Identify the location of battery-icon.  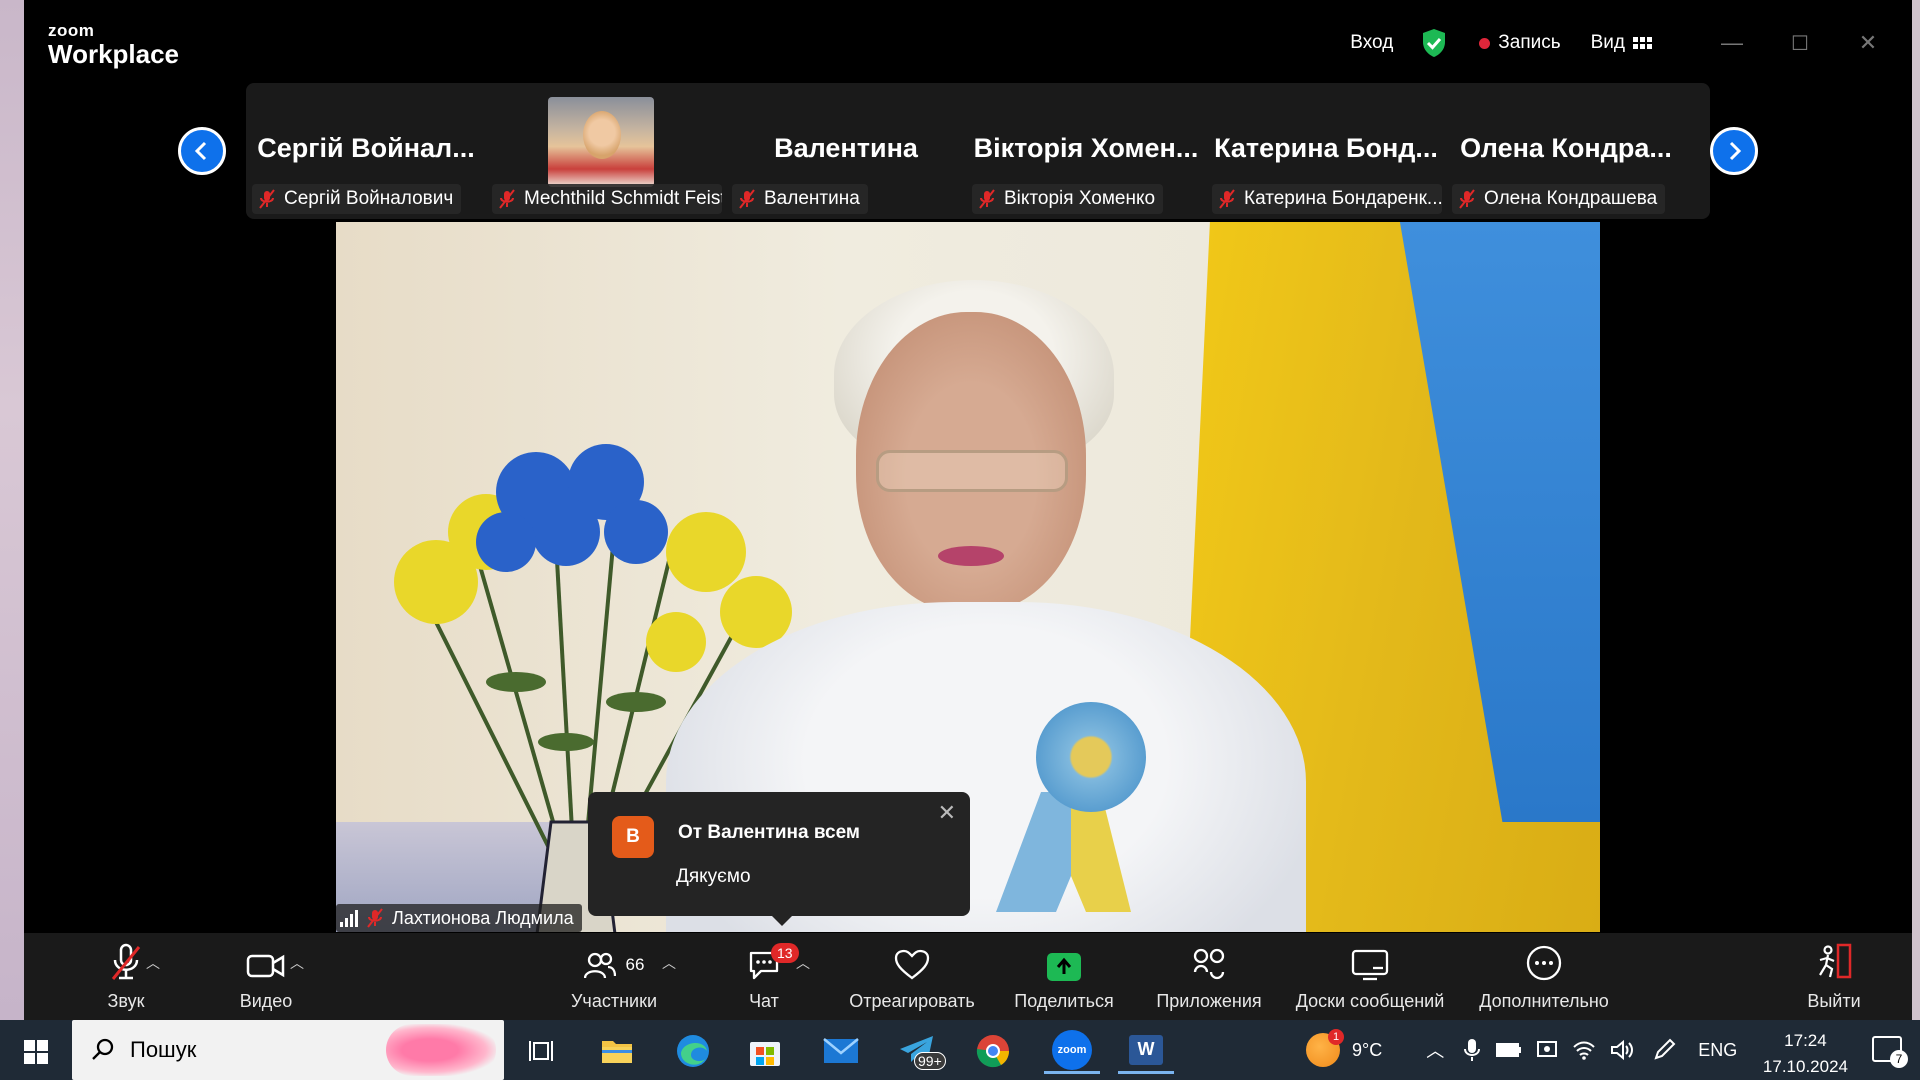
(1509, 1050).